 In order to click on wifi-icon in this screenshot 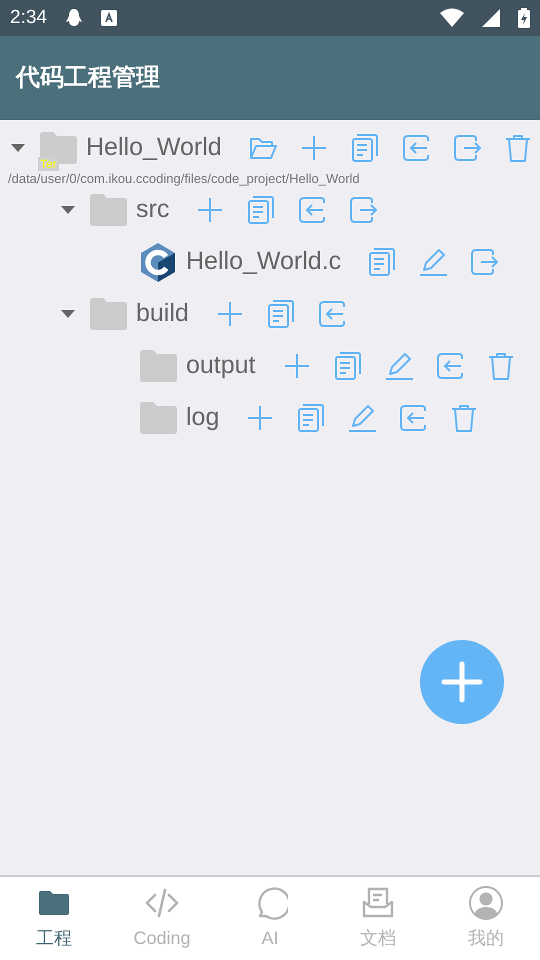, I will do `click(452, 18)`.